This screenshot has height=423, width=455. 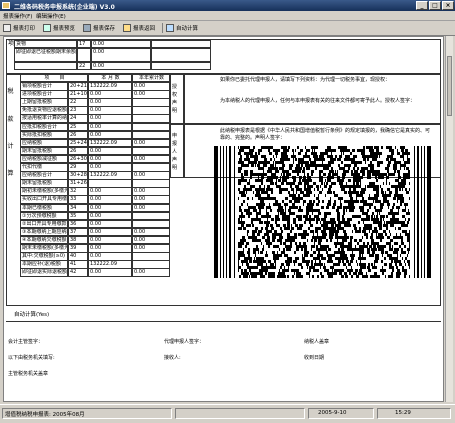 I want to click on status-panel-mid, so click(x=240, y=413).